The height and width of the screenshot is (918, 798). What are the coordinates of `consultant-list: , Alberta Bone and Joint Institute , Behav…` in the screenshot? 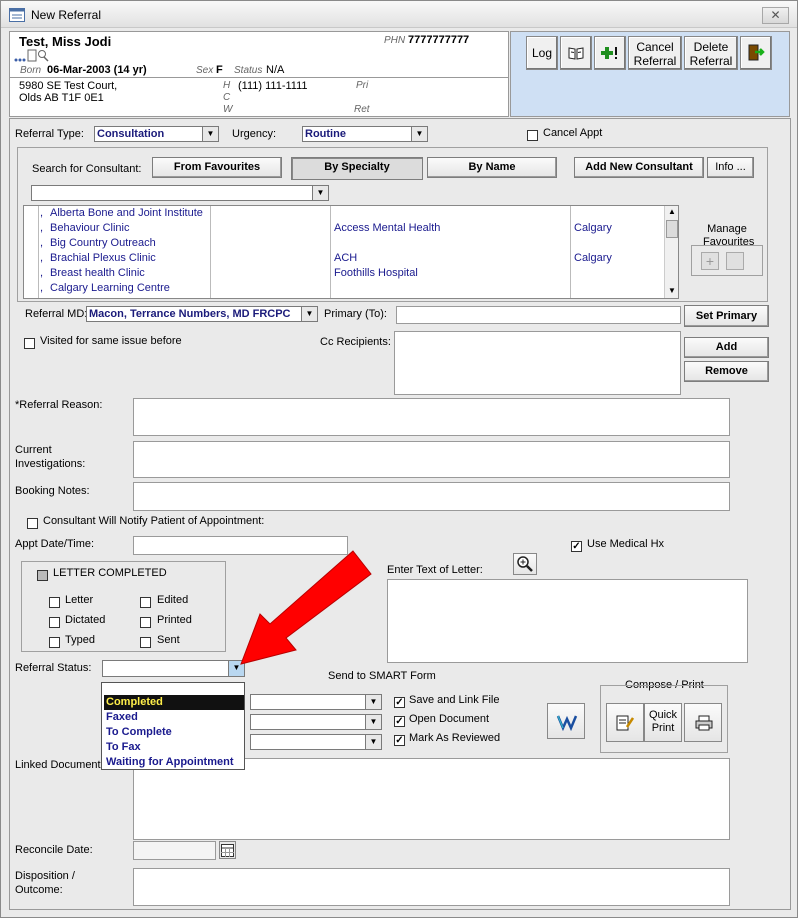 It's located at (351, 252).